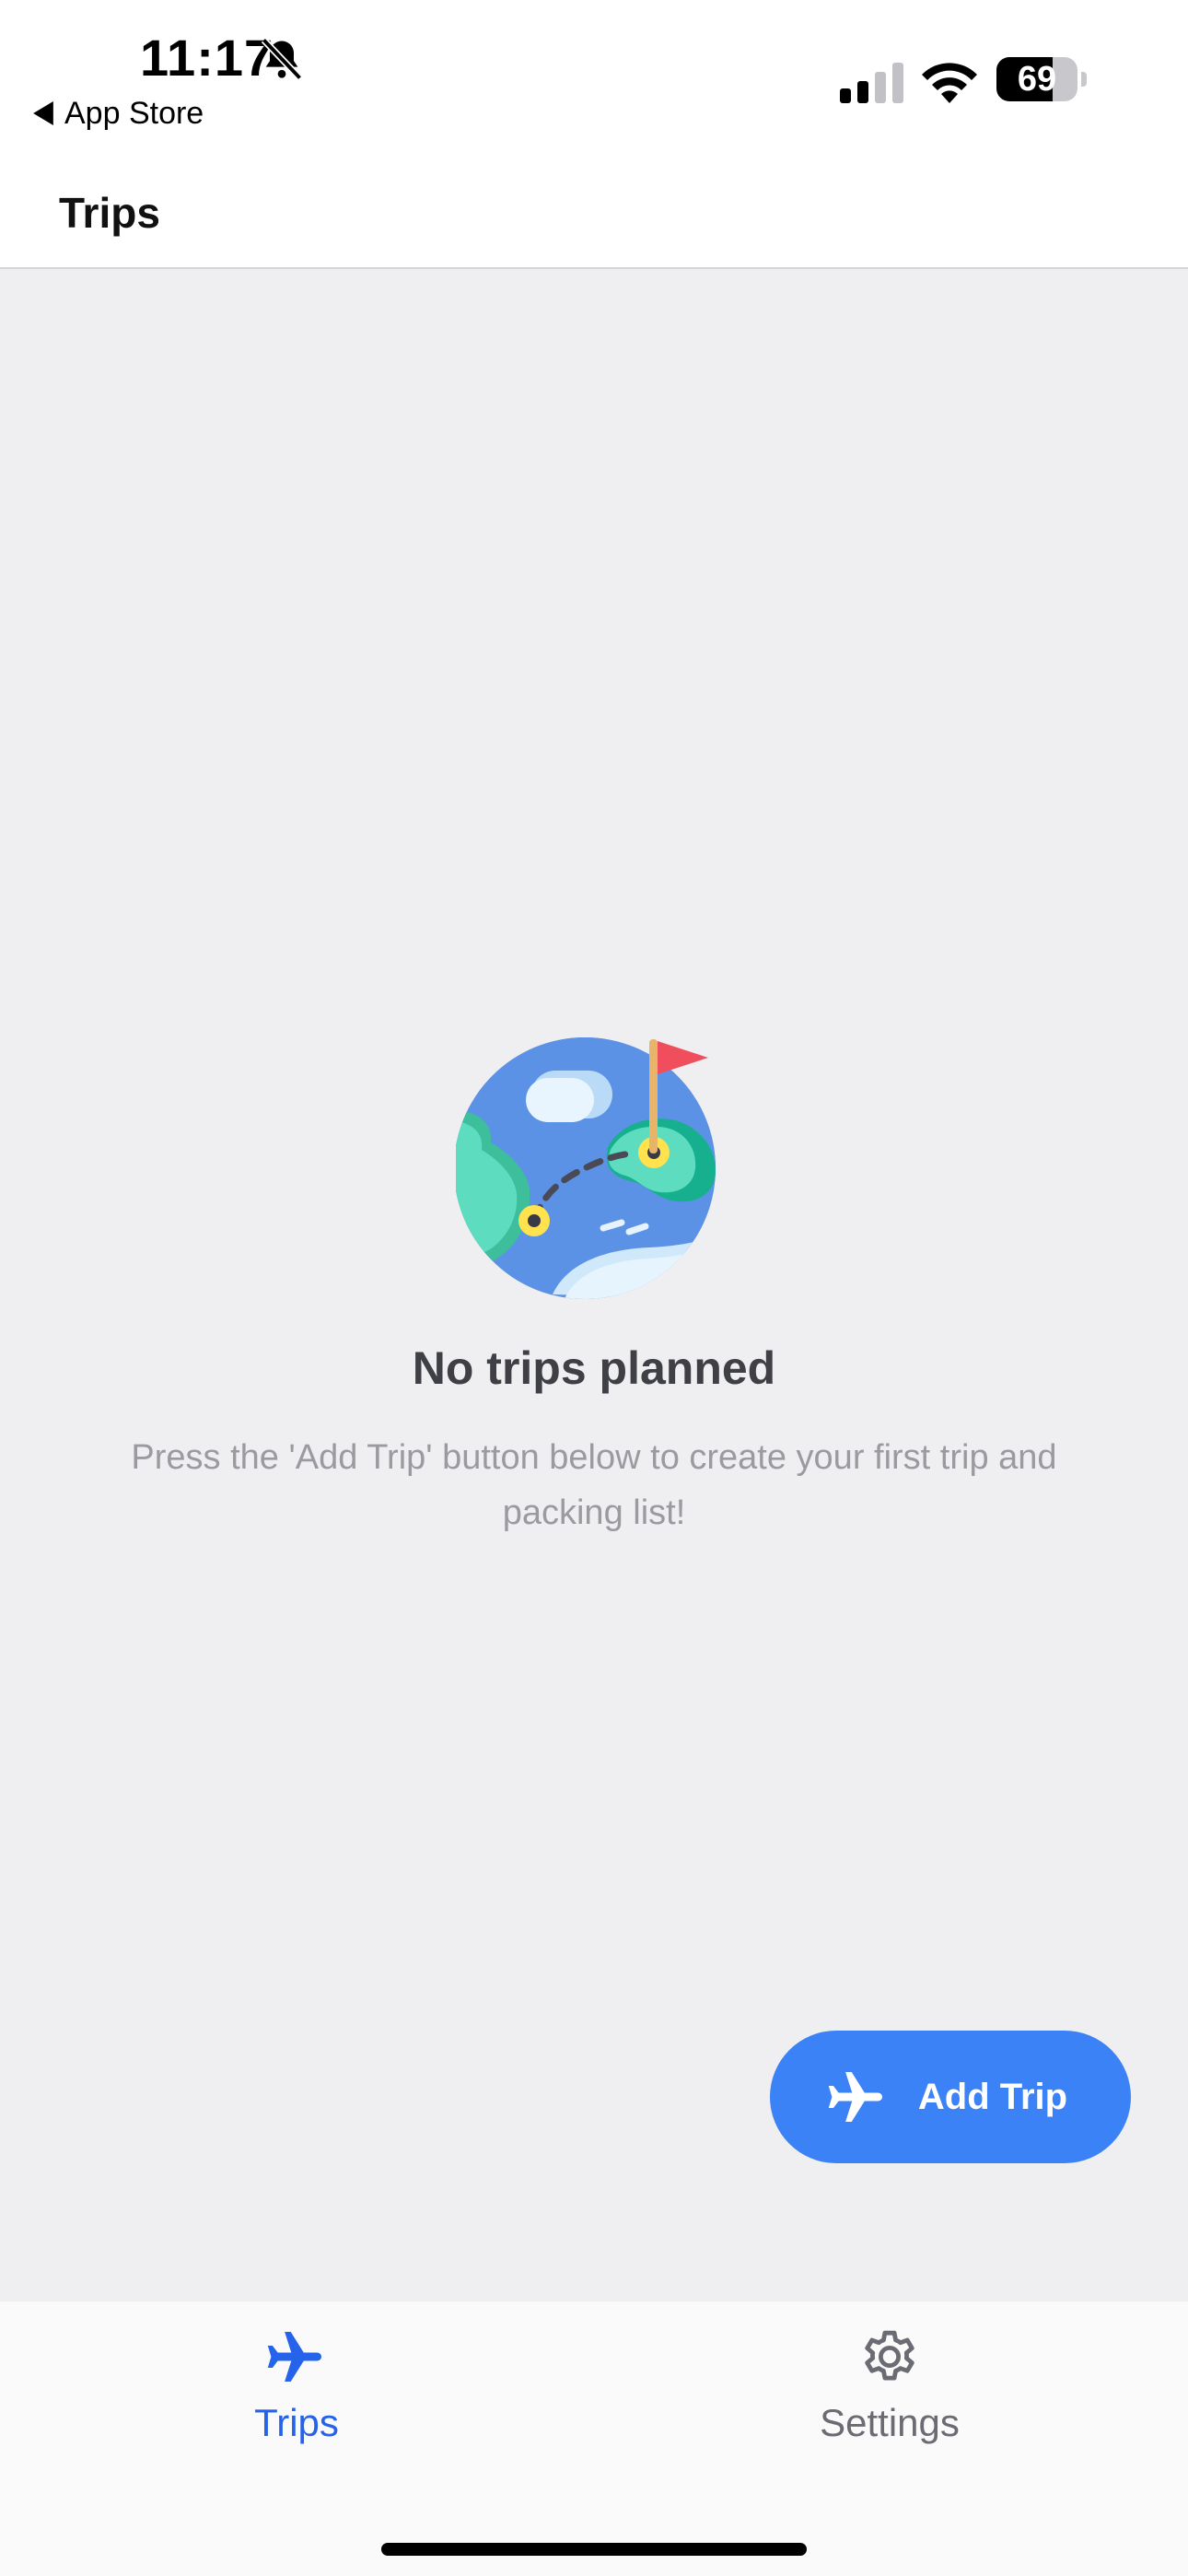  What do you see at coordinates (889, 2384) in the screenshot?
I see `tab-settings: Settings` at bounding box center [889, 2384].